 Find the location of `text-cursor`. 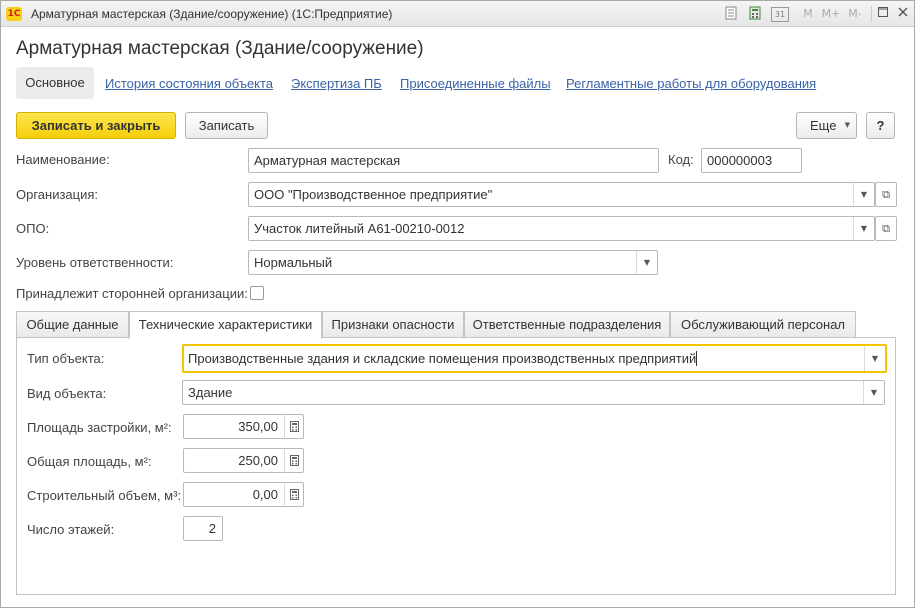

text-cursor is located at coordinates (697, 358).